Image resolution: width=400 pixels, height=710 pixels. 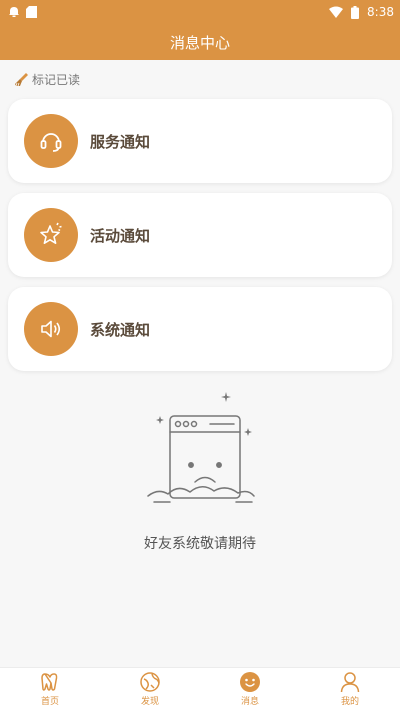 What do you see at coordinates (350, 682) in the screenshot?
I see `profile-icon` at bounding box center [350, 682].